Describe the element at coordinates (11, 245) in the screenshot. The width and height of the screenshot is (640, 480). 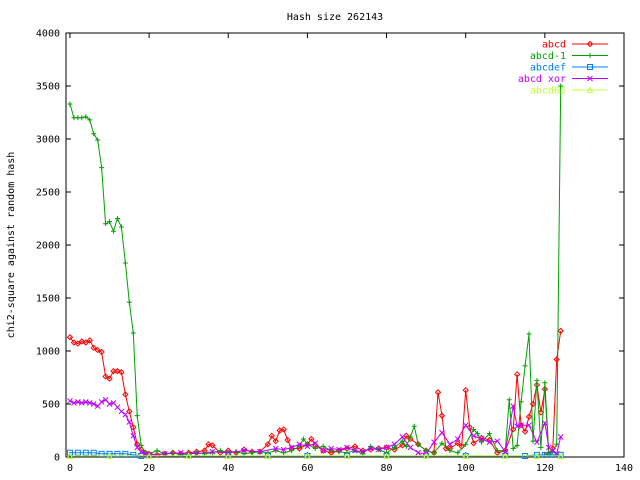
I see `y-axis-label: chi2-square against random hash` at that location.